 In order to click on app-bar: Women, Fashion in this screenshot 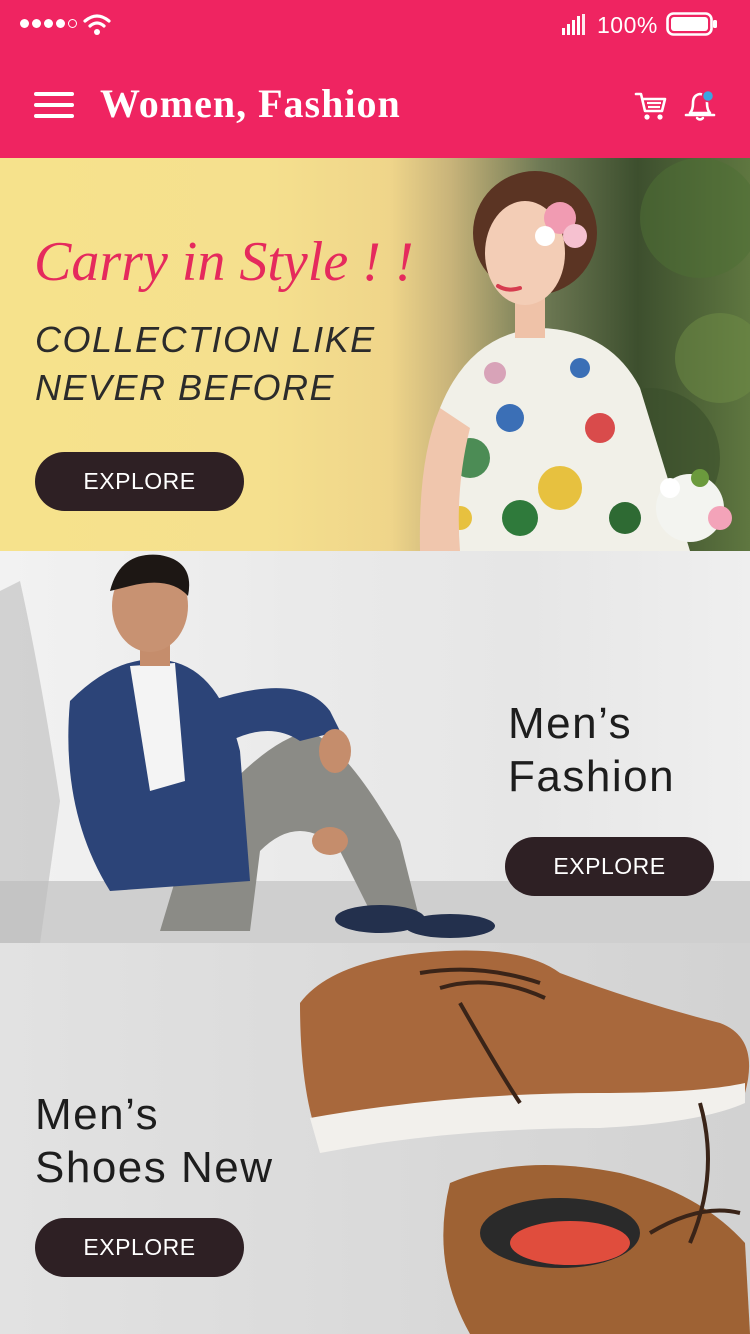, I will do `click(375, 105)`.